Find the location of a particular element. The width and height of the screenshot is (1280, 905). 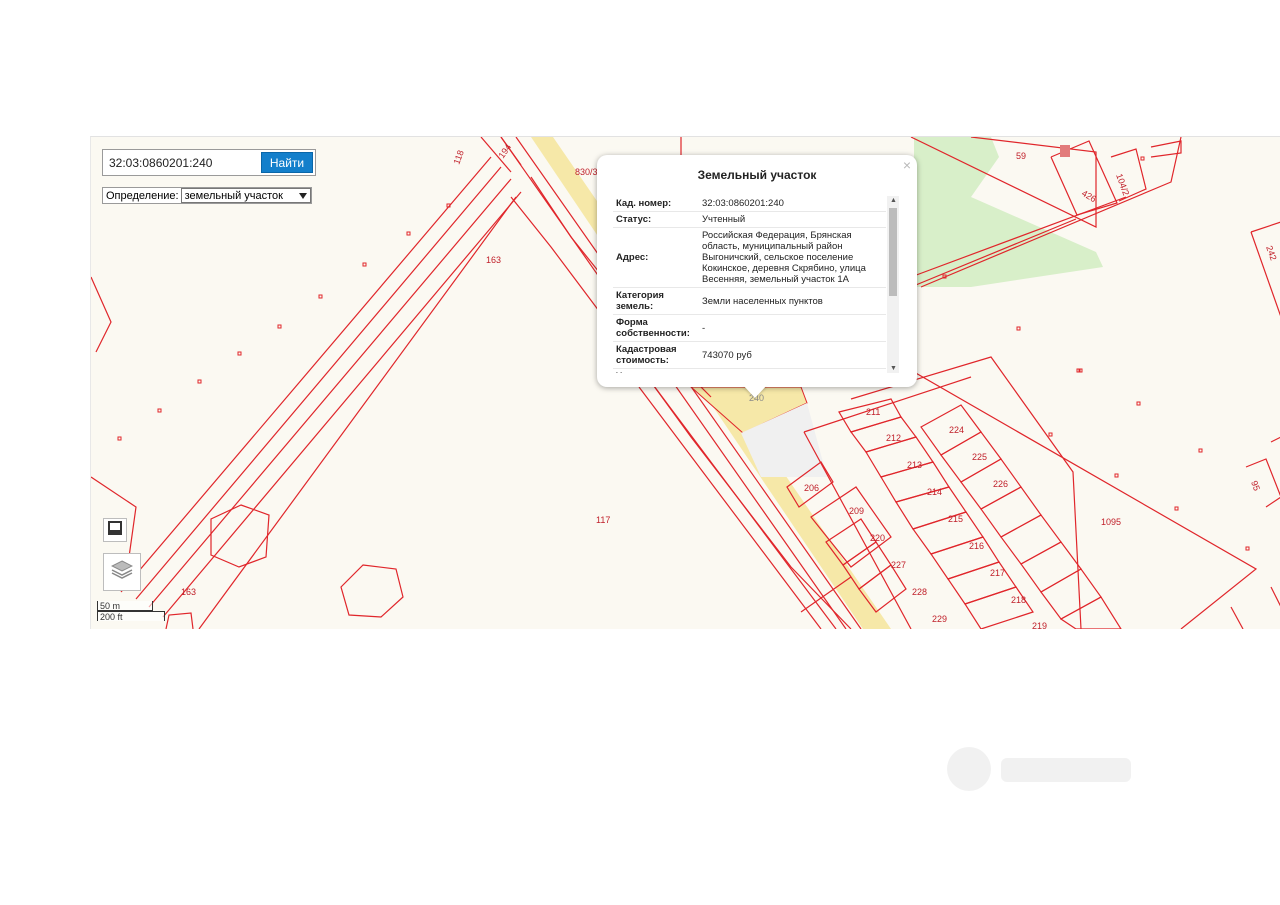

map-label: 226 is located at coordinates (1000, 484).